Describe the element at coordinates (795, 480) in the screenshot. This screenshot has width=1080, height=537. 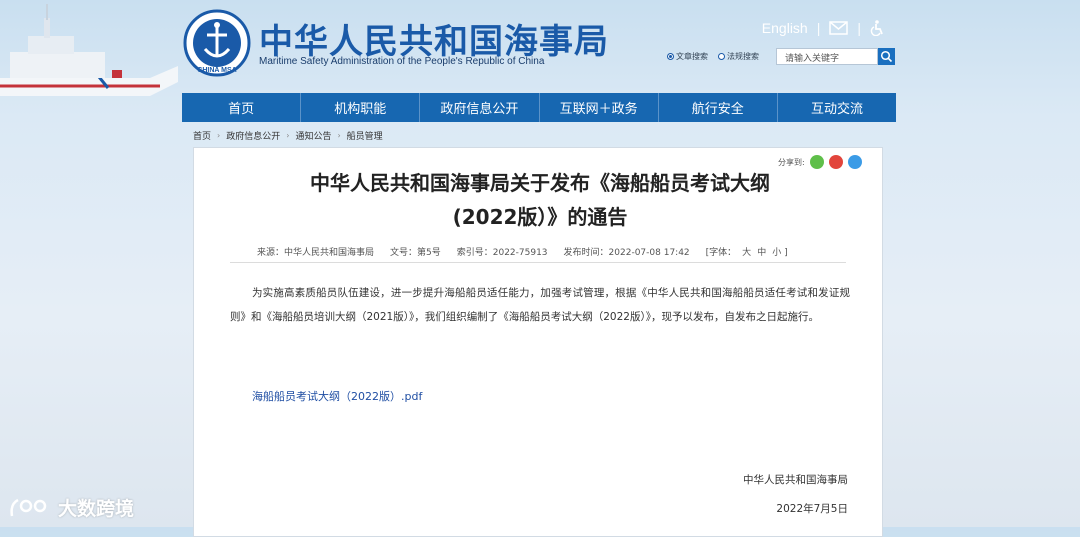
I see `article-signature: 中华人民共和国海事局` at that location.